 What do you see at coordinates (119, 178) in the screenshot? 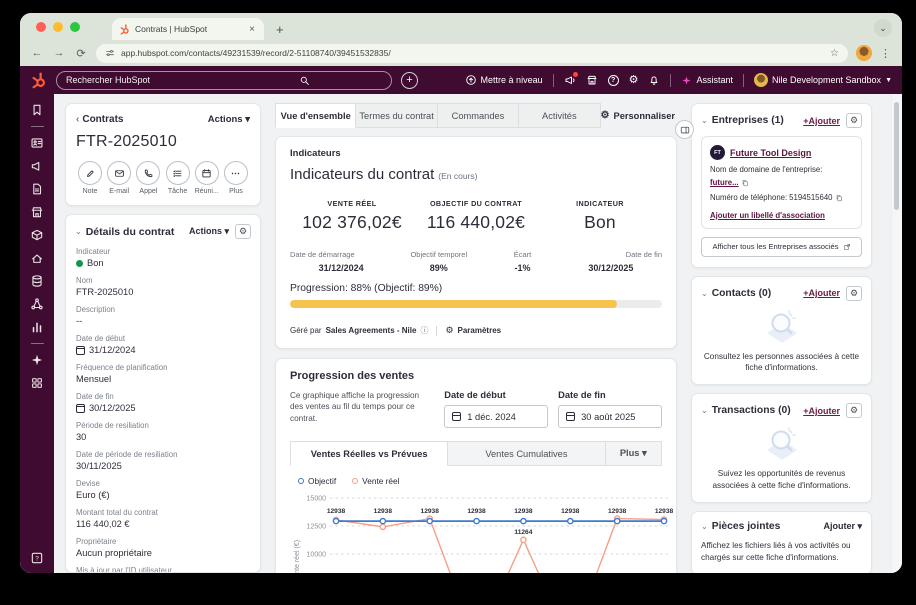
I see `quick-action-email: E-mail` at bounding box center [119, 178].